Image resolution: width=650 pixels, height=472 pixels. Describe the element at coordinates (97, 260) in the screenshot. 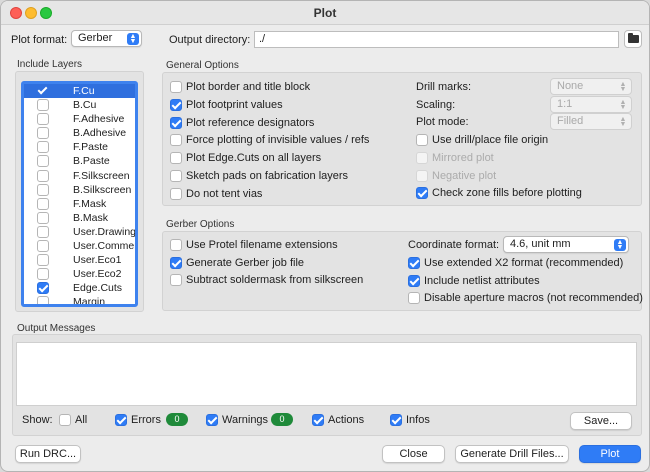

I see `layer-name: User.Eco1` at that location.